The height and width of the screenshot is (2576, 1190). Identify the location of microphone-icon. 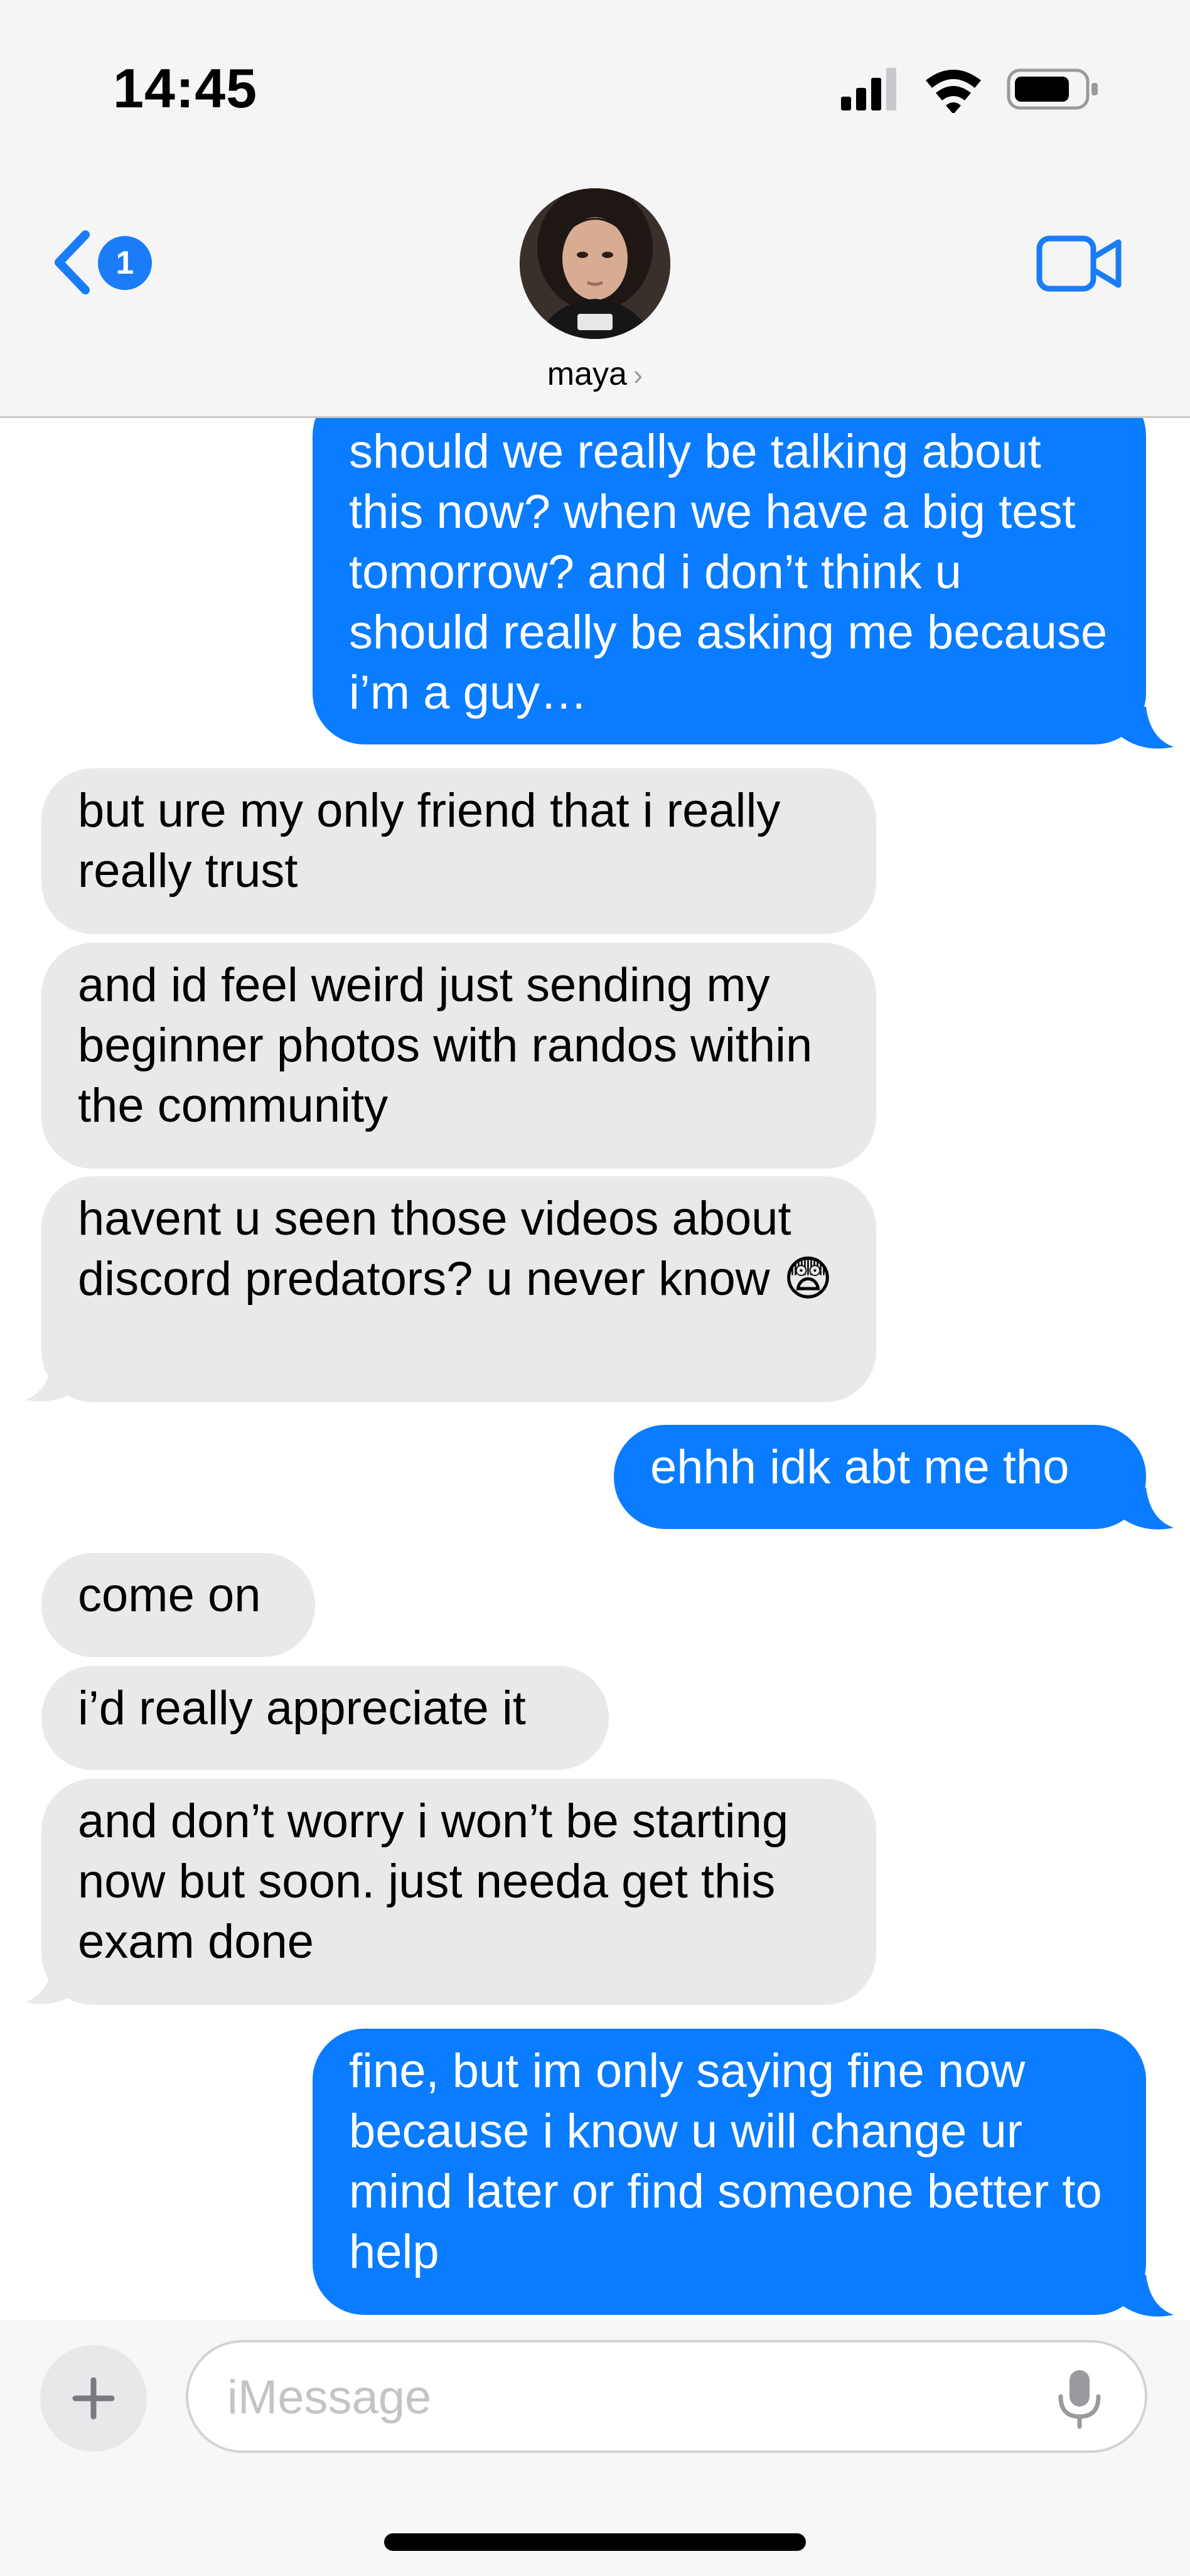
(1079, 2399).